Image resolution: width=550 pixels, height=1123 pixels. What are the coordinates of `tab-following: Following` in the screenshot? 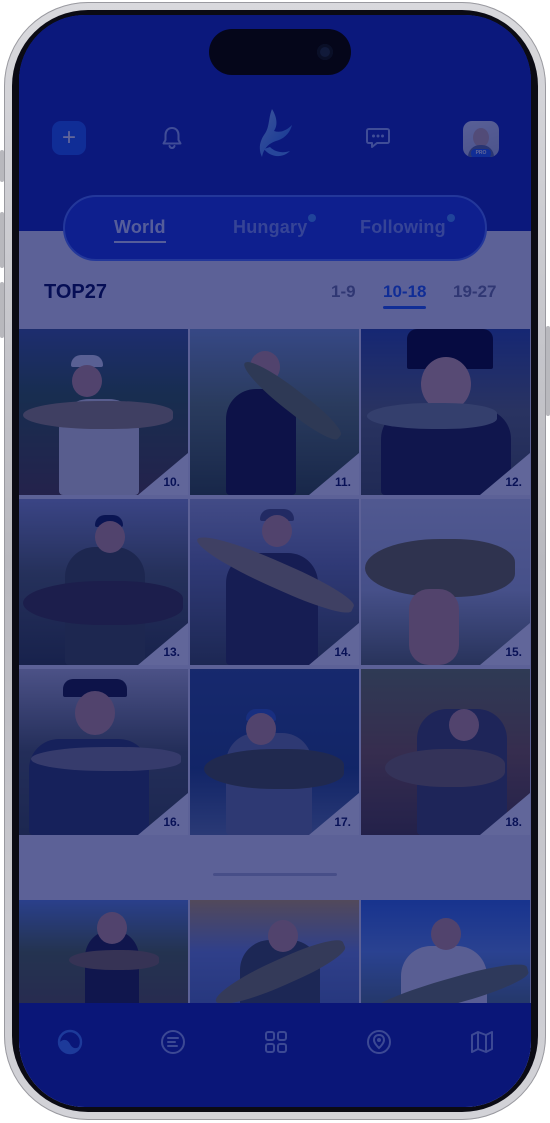 It's located at (407, 226).